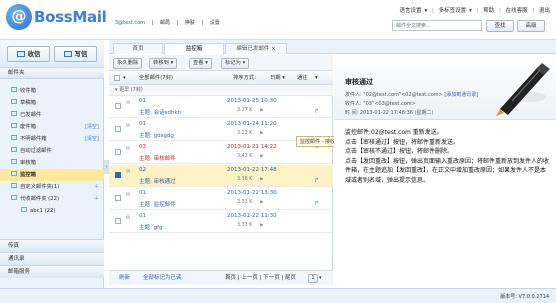 Image resolution: width=556 pixels, height=303 pixels. I want to click on row-date: 2013-01-22 11:30, so click(252, 216).